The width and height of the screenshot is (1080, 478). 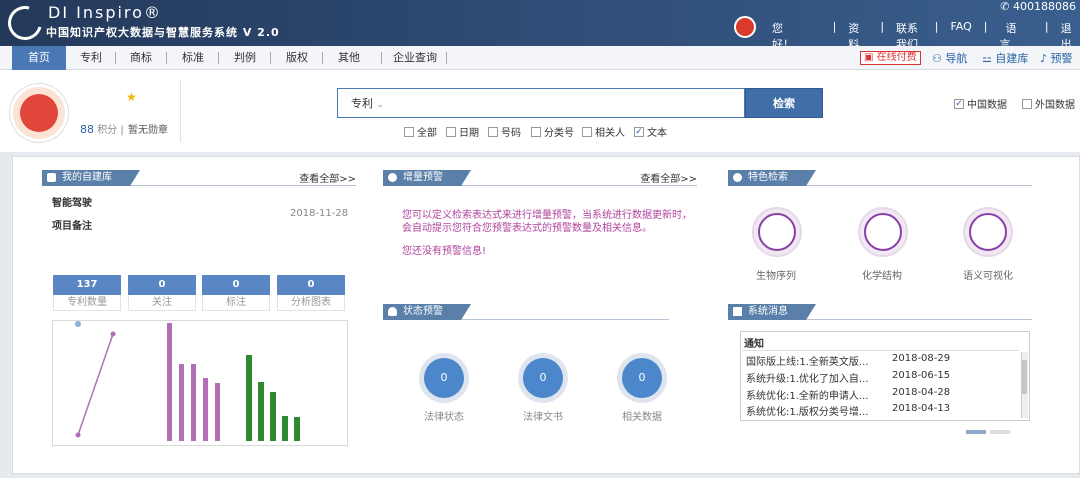 I want to click on system-messages-title: 系统消息, so click(x=772, y=312).